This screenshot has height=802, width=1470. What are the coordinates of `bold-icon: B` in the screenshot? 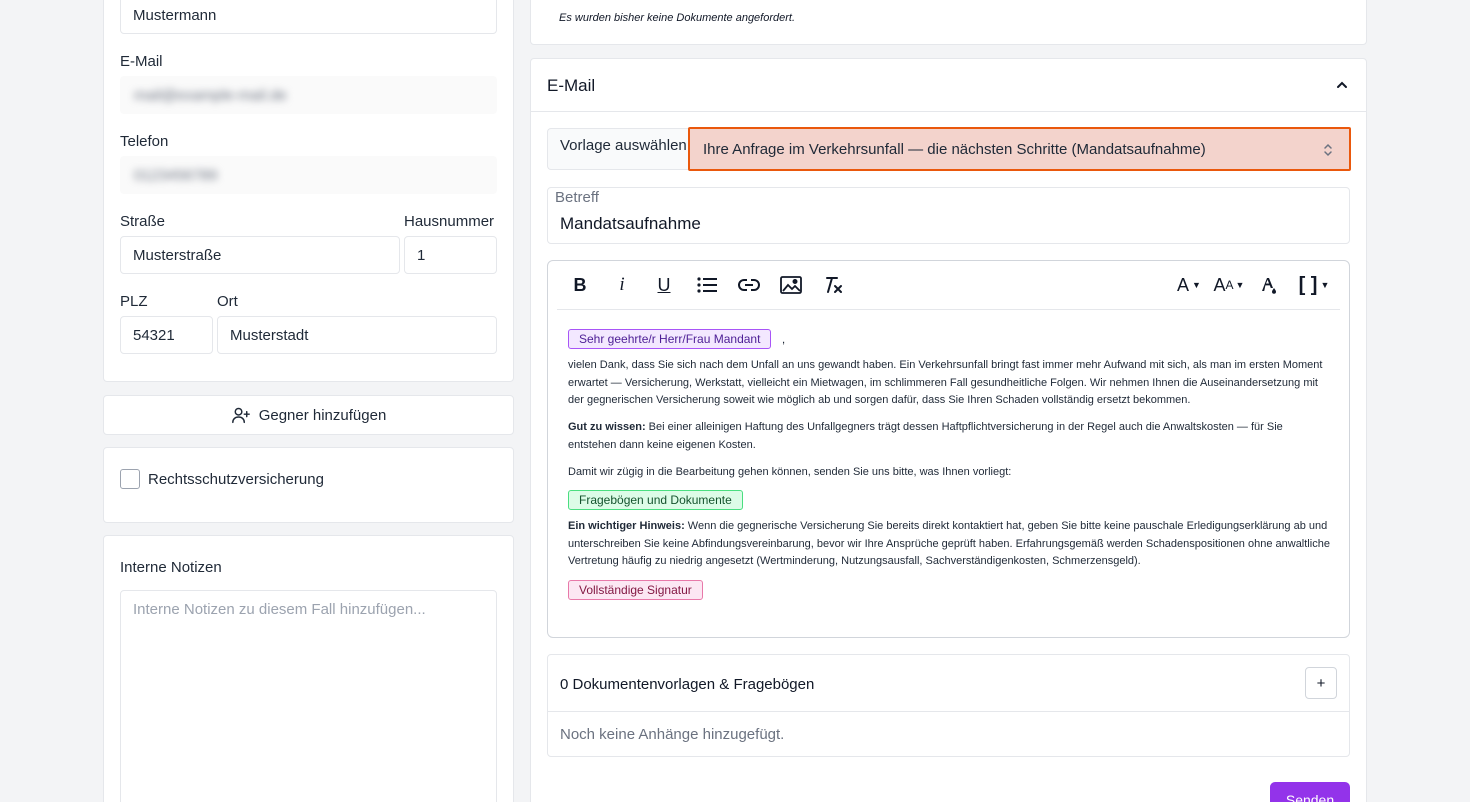 It's located at (580, 285).